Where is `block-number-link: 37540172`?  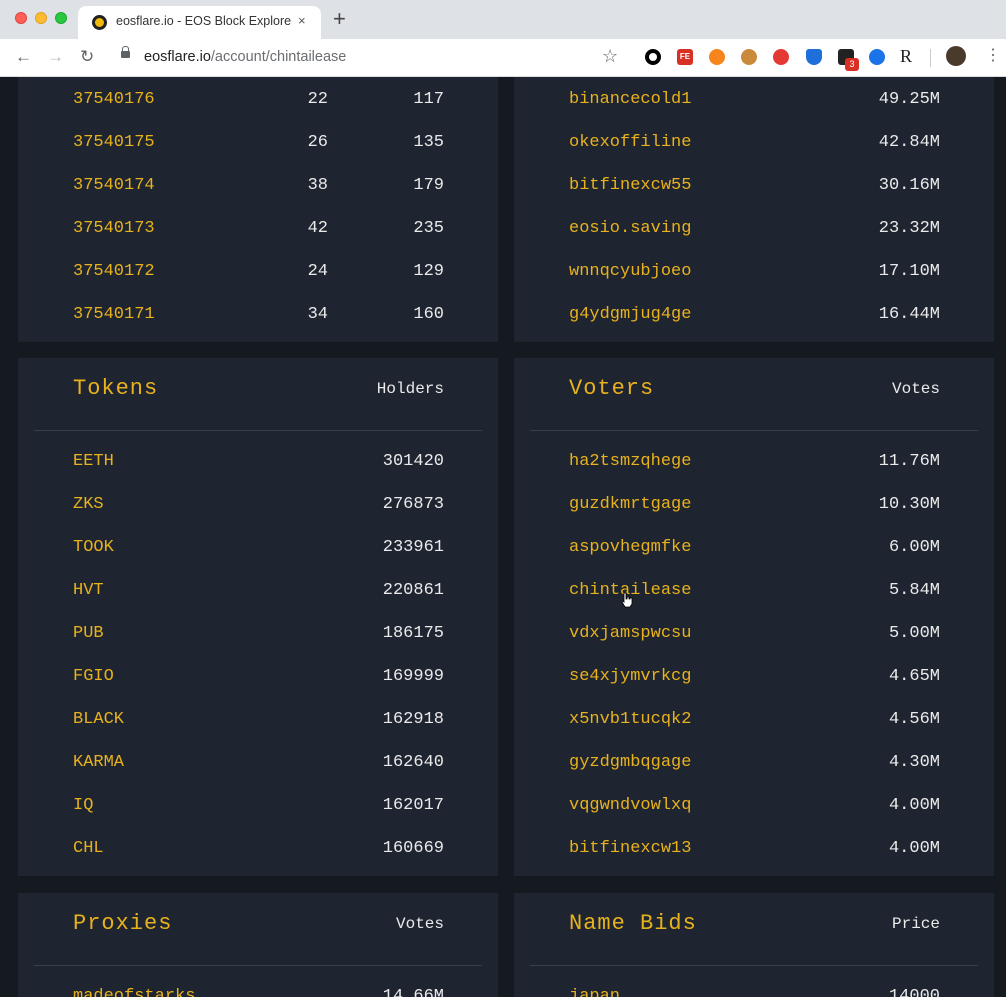 block-number-link: 37540172 is located at coordinates (114, 271).